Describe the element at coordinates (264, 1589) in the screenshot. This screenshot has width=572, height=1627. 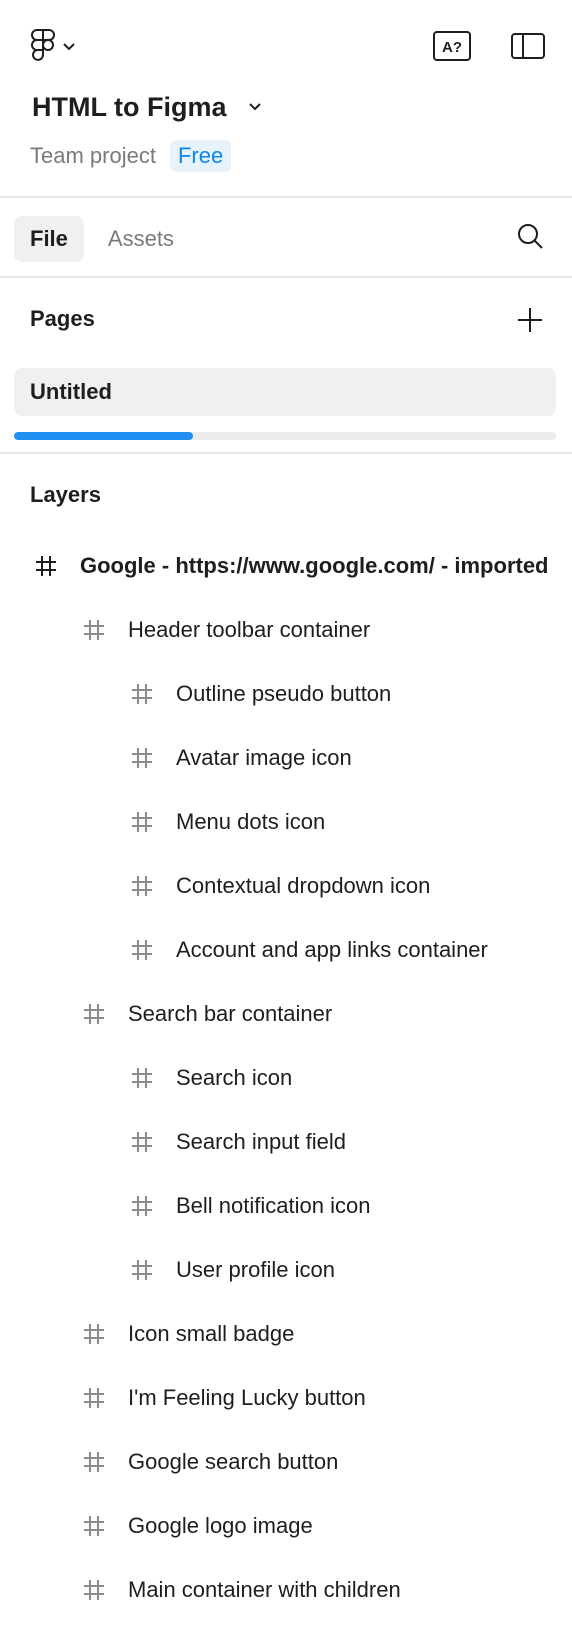
I see `layer-label: Main container with children` at that location.